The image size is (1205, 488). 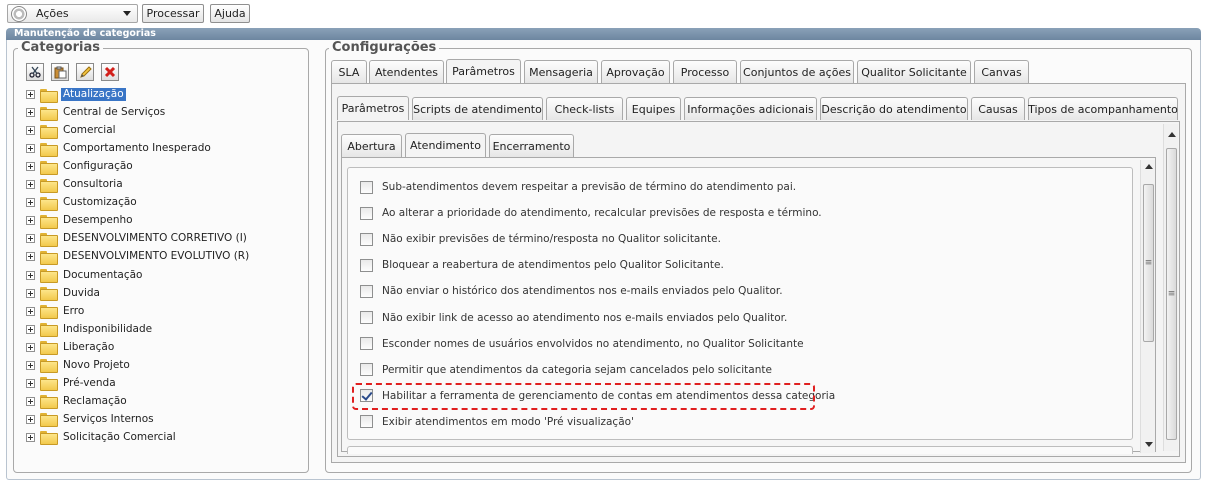 I want to click on tab-equipes: Equipes, so click(x=653, y=108).